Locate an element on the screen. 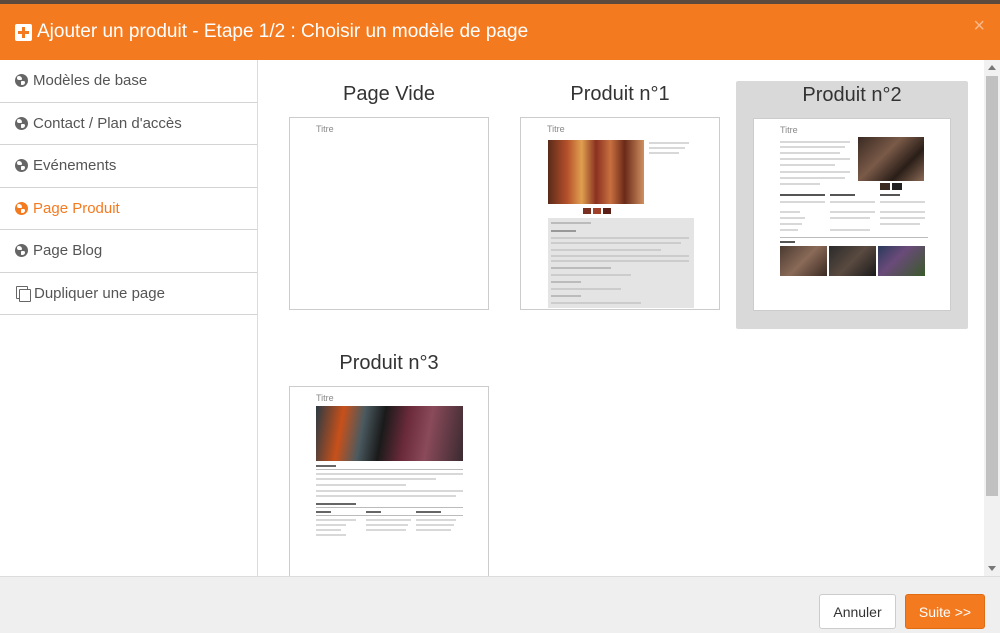 The width and height of the screenshot is (1000, 633). sidebar-item-page-produit: Page Produit is located at coordinates (128, 209).